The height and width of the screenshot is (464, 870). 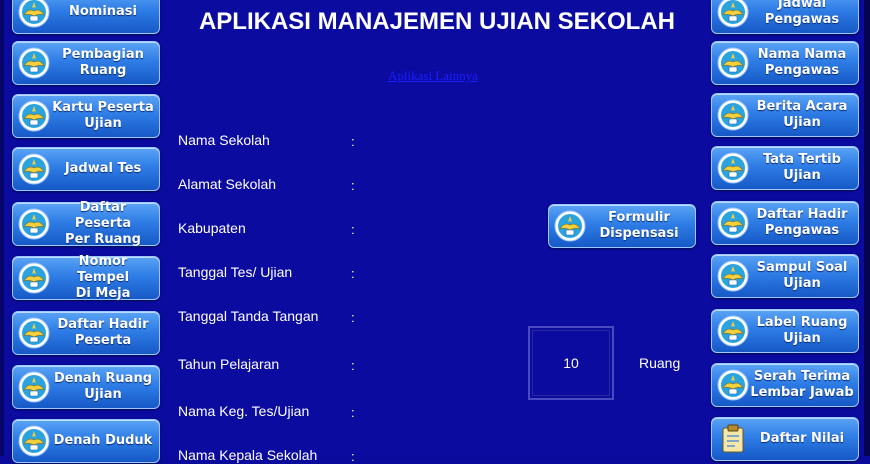 I want to click on room-count-value: 10, so click(x=571, y=363).